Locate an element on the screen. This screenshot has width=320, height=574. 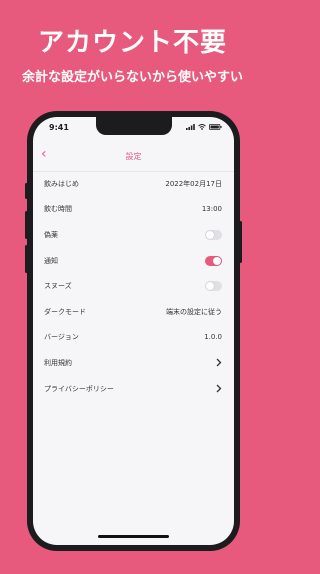
setting-label: 偽薬 is located at coordinates (51, 234).